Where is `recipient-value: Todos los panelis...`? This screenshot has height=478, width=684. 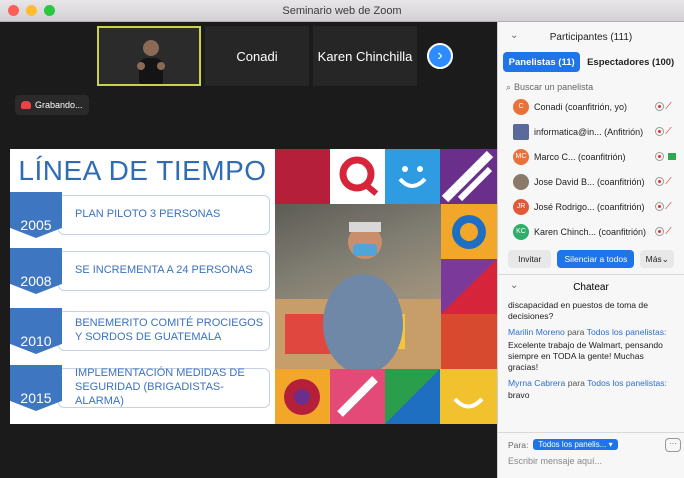
recipient-value: Todos los panelis... is located at coordinates (572, 444).